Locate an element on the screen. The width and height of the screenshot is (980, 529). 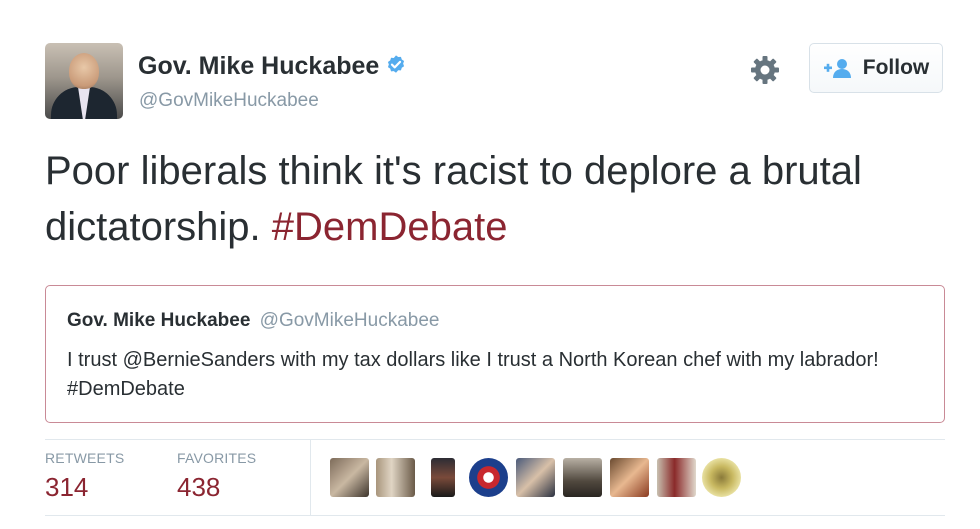
retweets-stat: RETWEETS 314 is located at coordinates (84, 476).